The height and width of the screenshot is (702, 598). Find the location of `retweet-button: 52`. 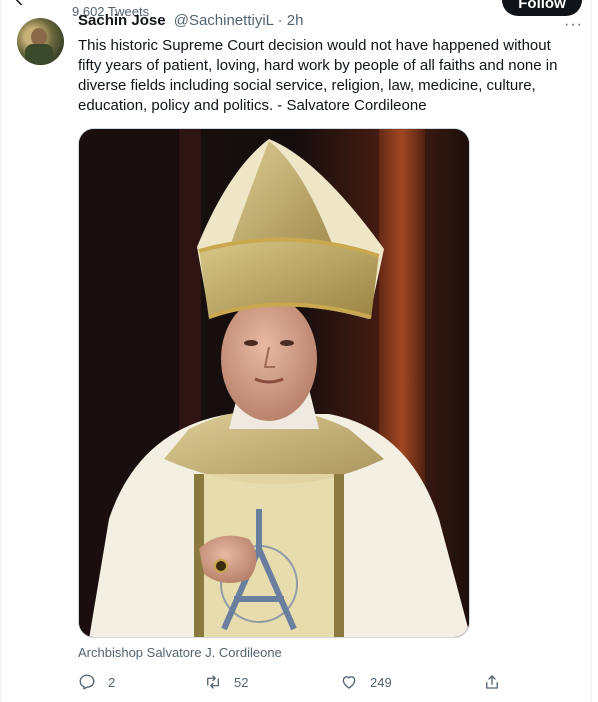

retweet-button: 52 is located at coordinates (226, 682).